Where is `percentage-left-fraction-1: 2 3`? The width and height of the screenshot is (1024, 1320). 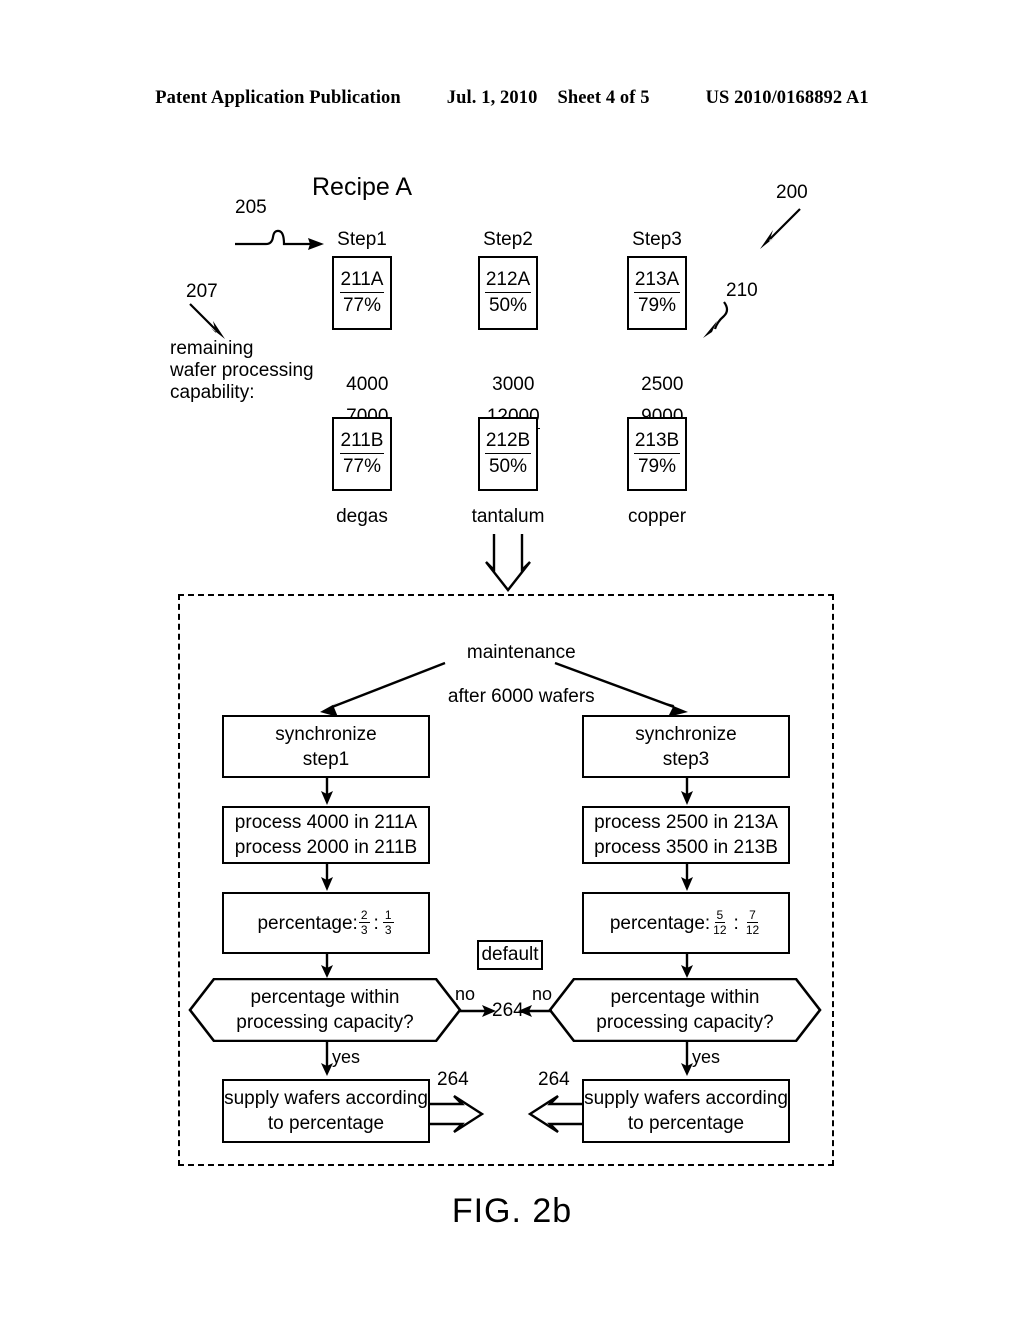
percentage-left-fraction-1: 2 3 is located at coordinates (364, 922).